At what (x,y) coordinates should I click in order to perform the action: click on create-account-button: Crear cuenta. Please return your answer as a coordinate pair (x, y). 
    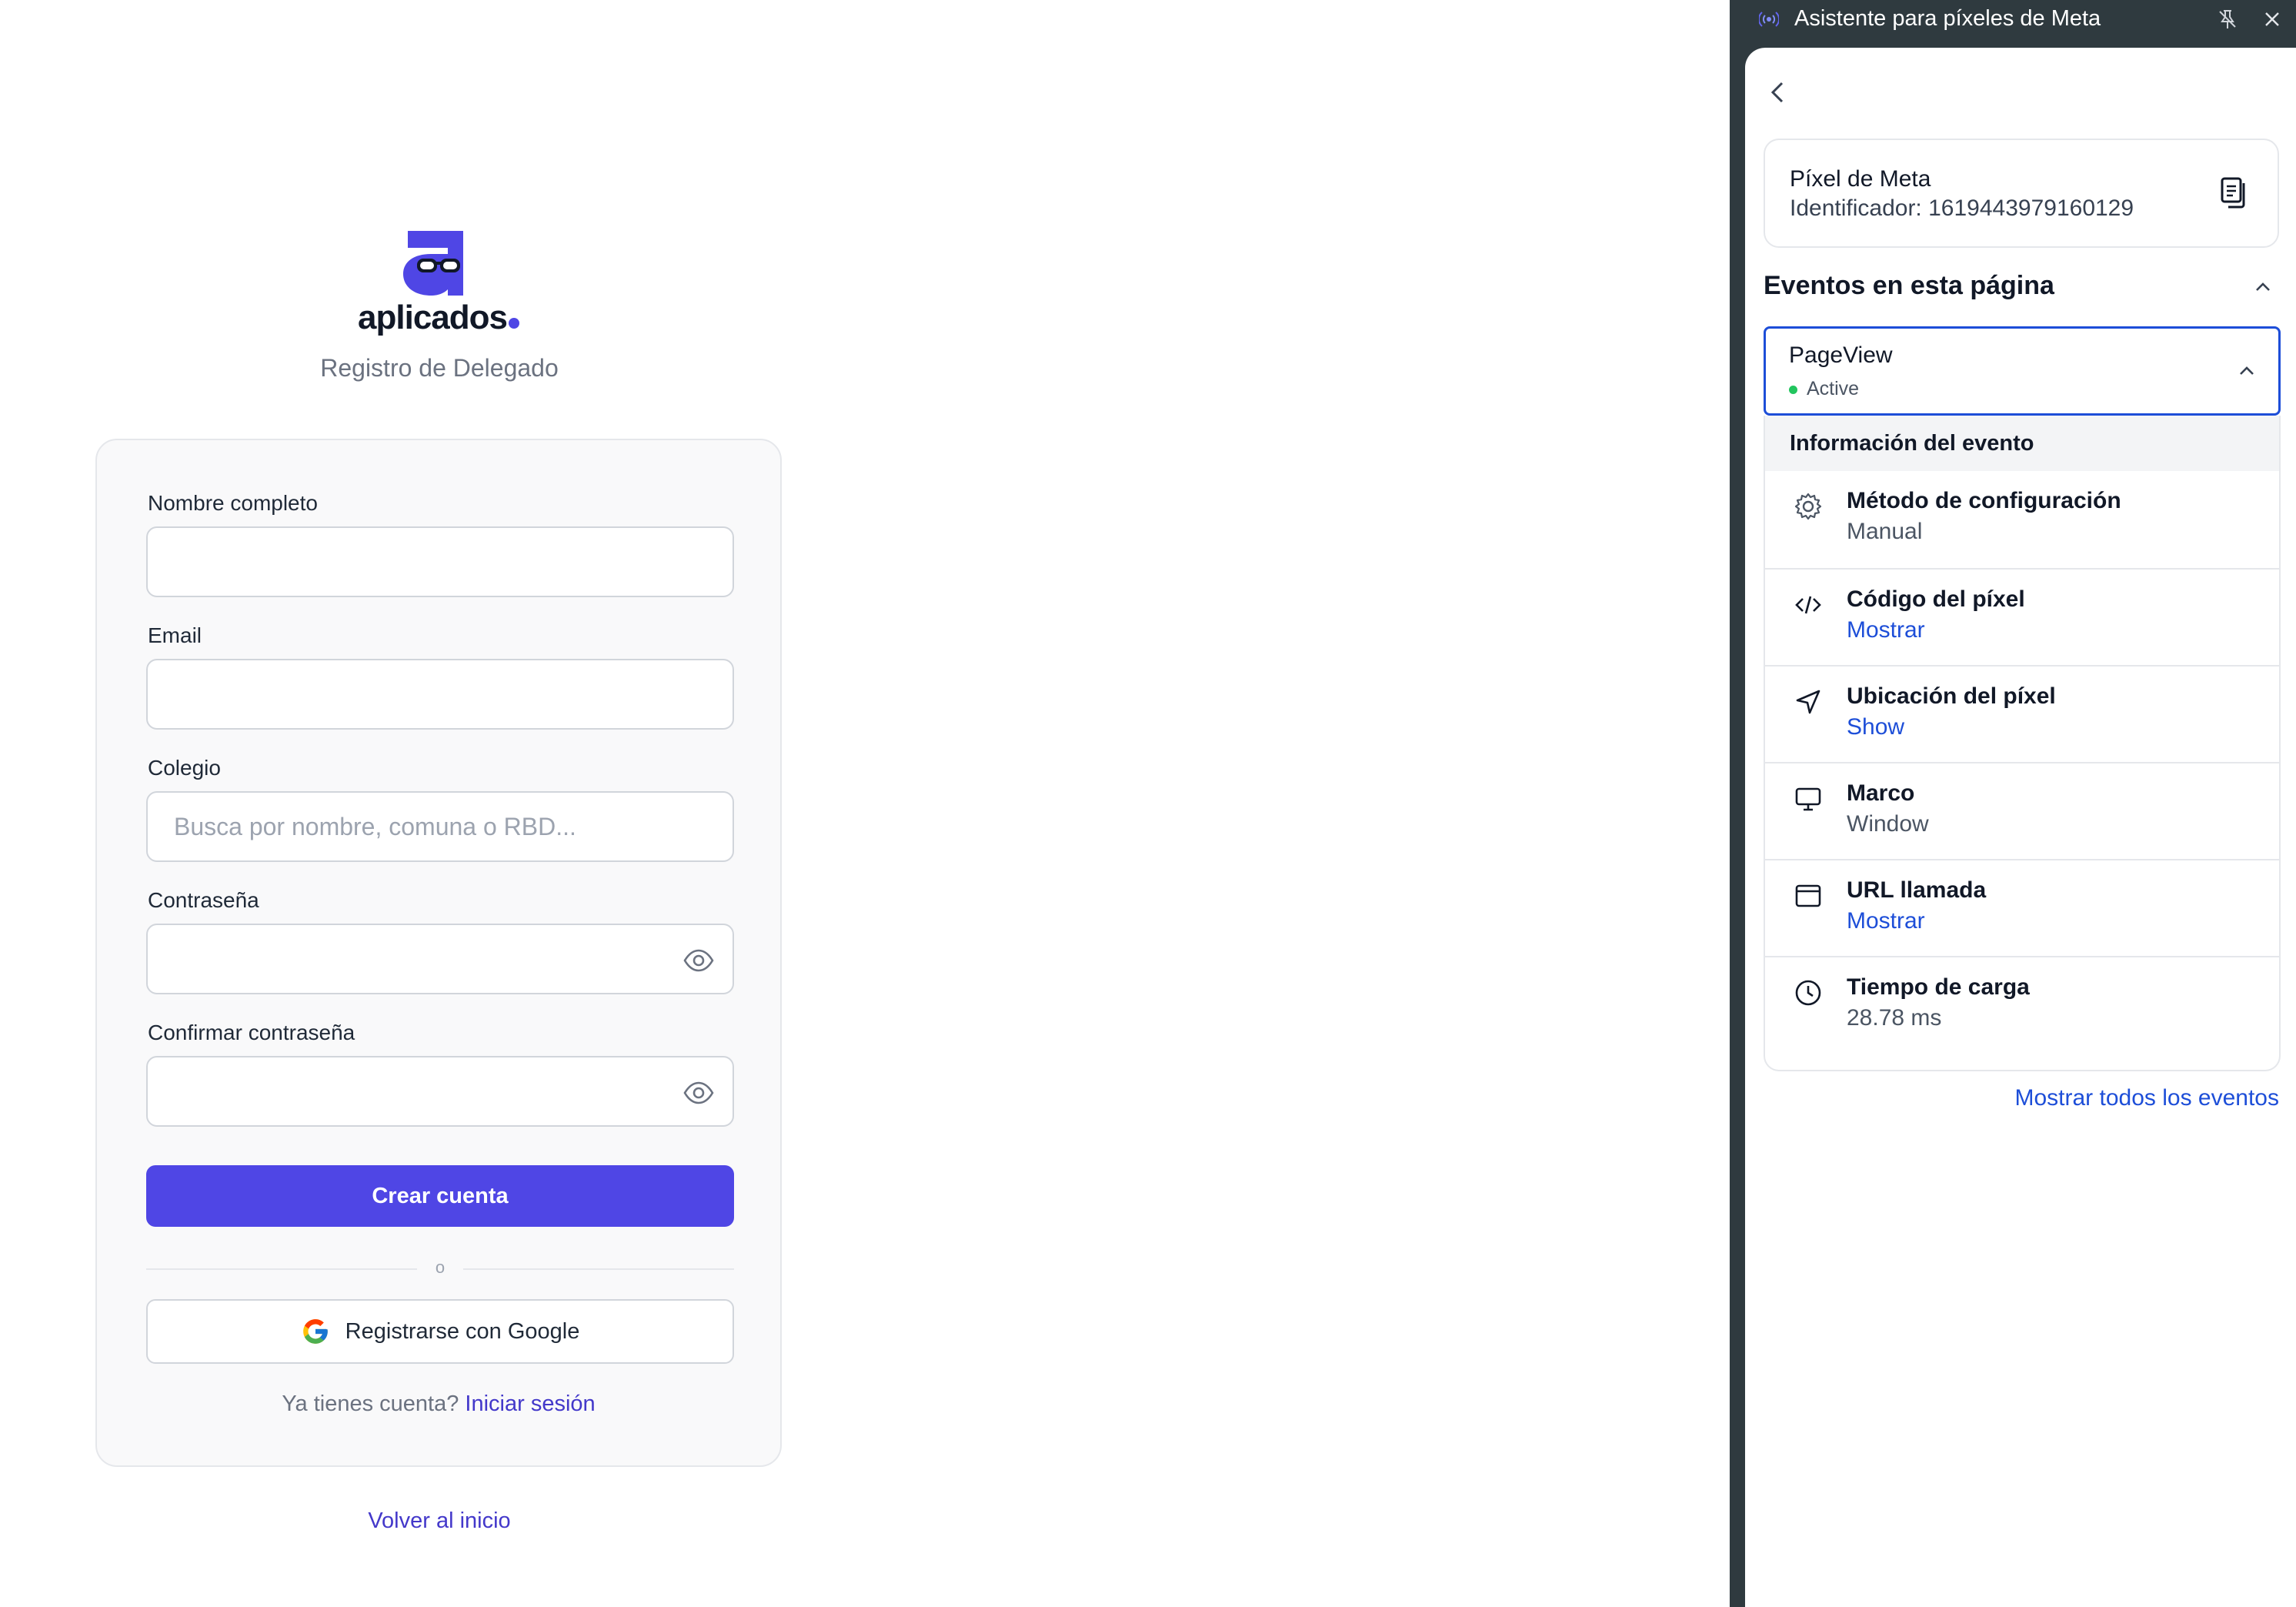
    Looking at the image, I should click on (440, 1196).